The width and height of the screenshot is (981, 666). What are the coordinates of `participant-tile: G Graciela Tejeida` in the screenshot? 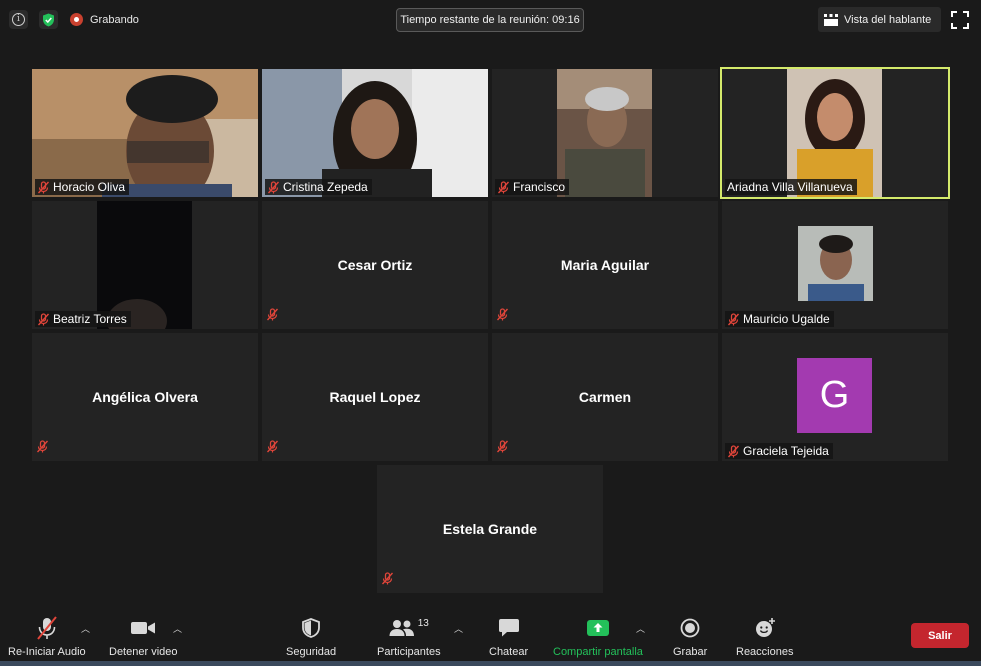 It's located at (835, 397).